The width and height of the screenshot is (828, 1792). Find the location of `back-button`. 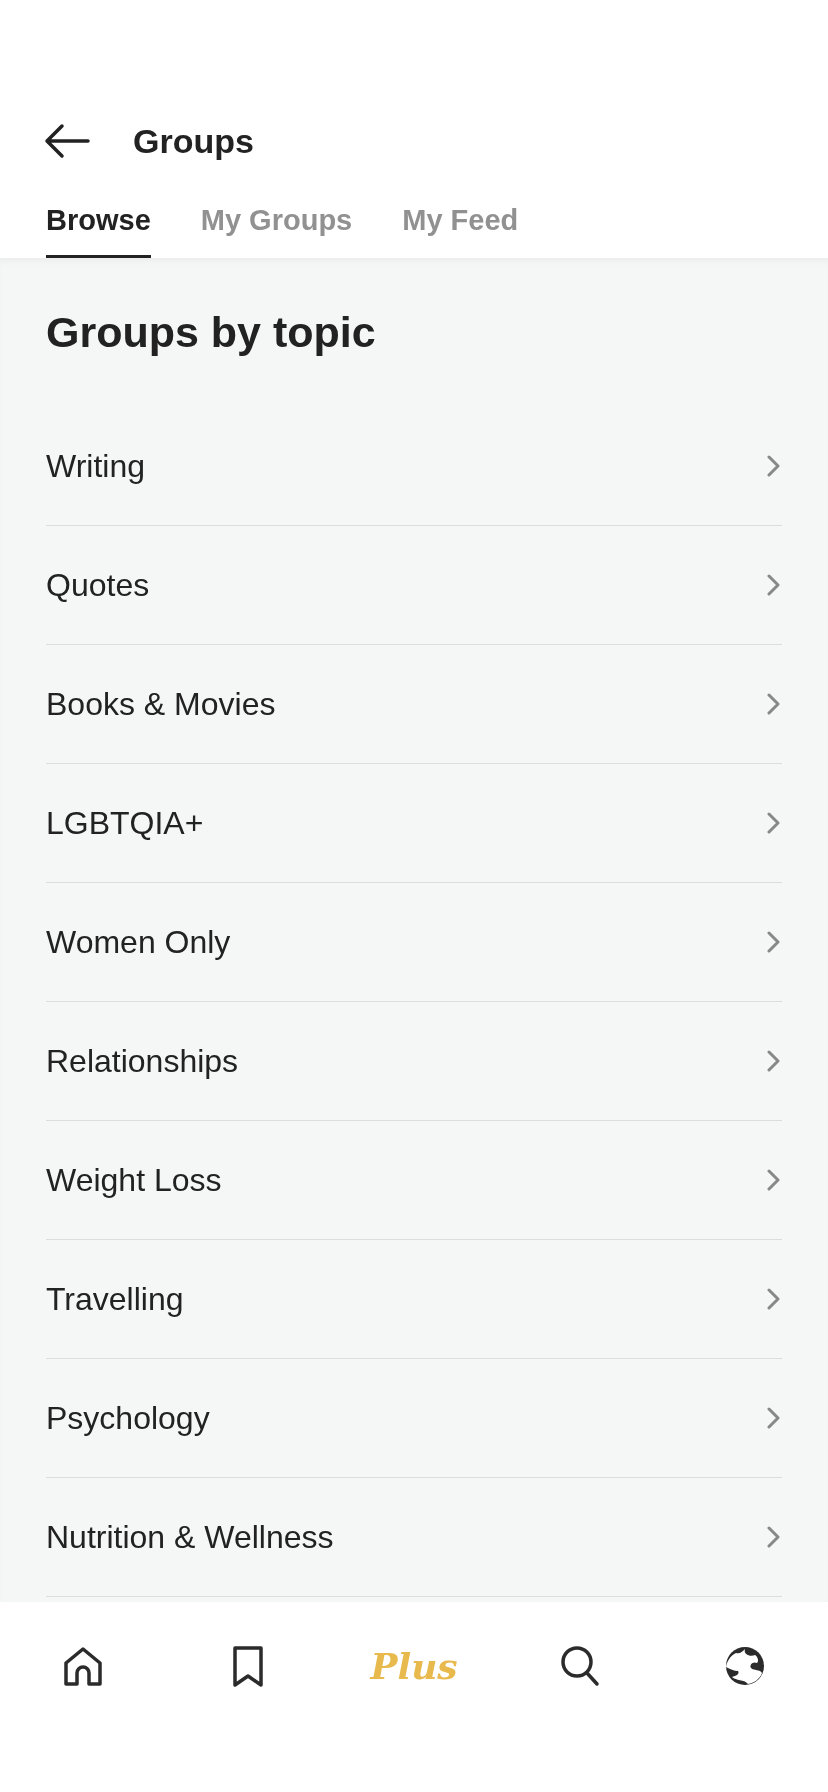

back-button is located at coordinates (67, 141).